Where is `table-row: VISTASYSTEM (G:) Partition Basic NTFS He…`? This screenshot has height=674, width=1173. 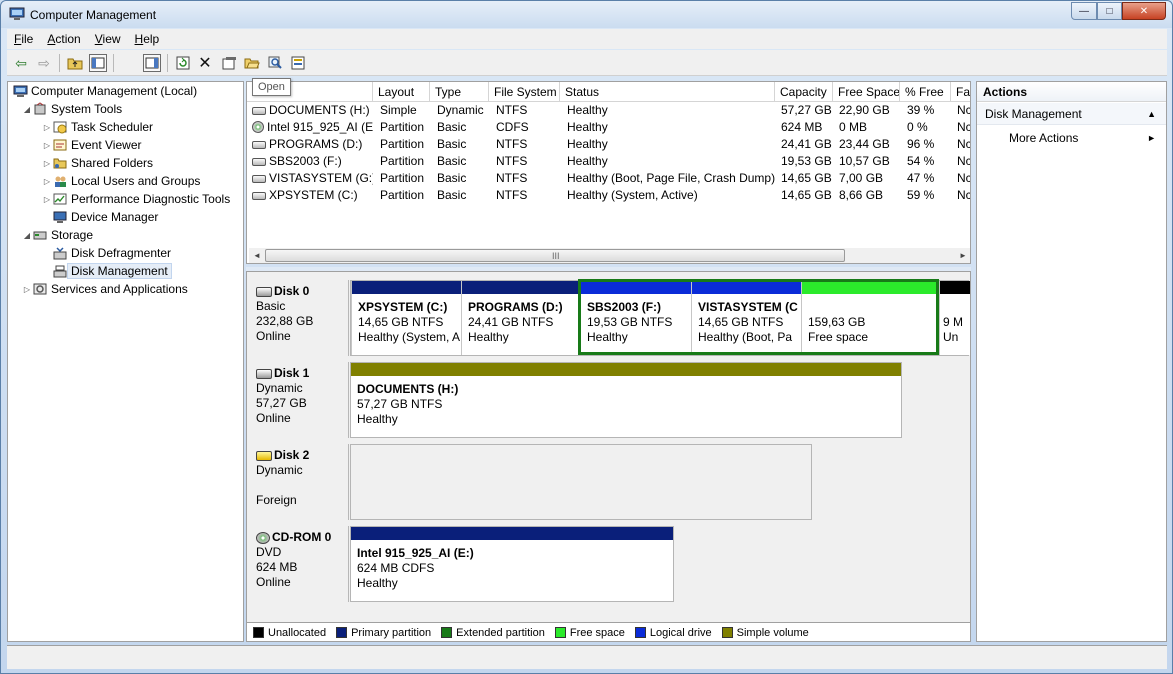 table-row: VISTASYSTEM (G:) Partition Basic NTFS He… is located at coordinates (608, 178).